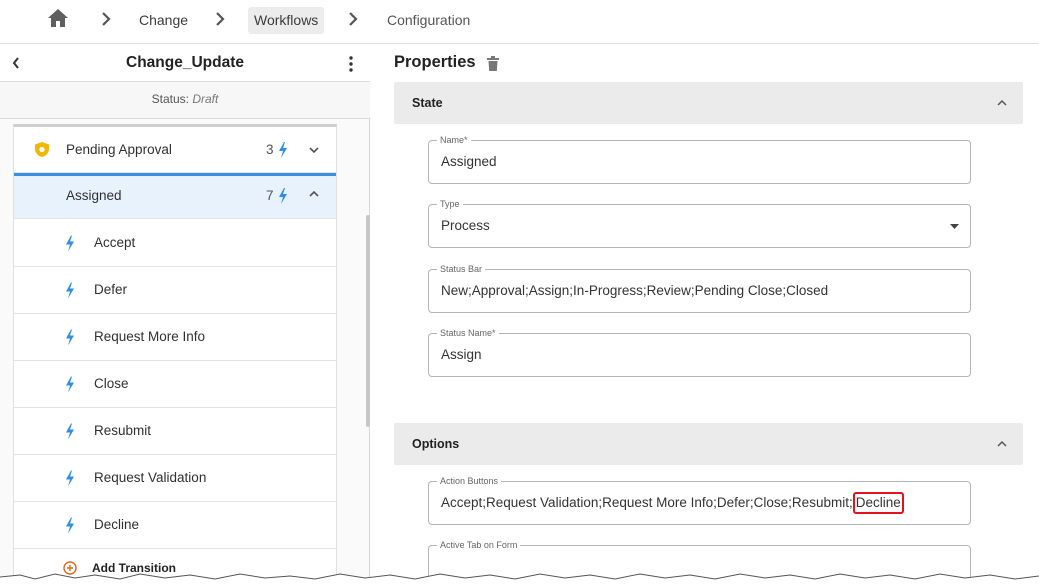 This screenshot has width=1039, height=587. I want to click on field-label: Active Tab on Form, so click(479, 545).